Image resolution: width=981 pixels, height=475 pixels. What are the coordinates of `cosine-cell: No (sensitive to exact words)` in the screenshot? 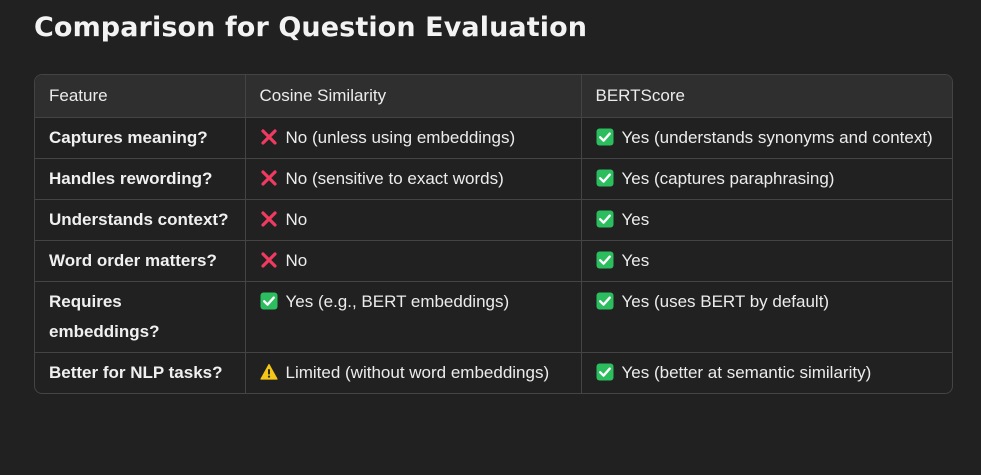 It's located at (413, 179).